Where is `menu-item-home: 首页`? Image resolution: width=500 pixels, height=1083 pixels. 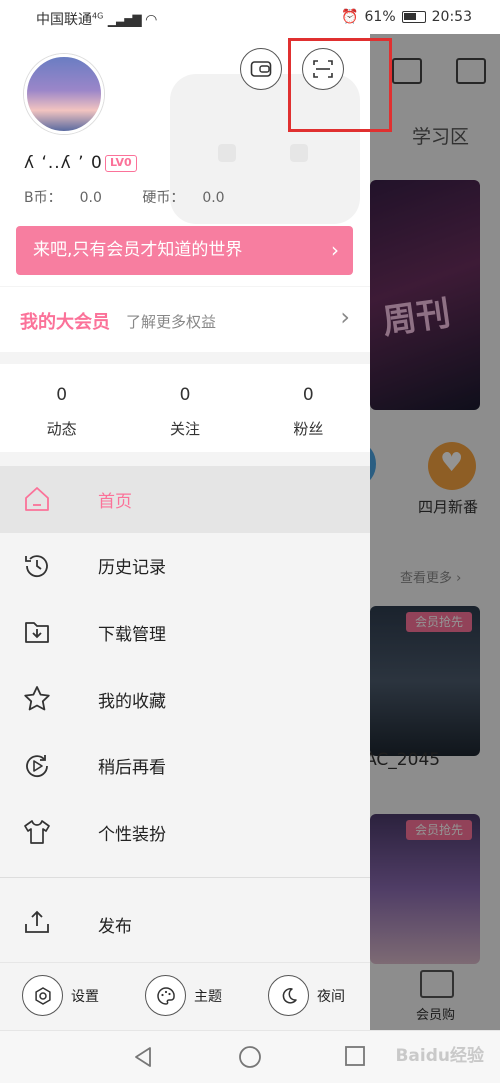
menu-item-home: 首页 is located at coordinates (185, 499).